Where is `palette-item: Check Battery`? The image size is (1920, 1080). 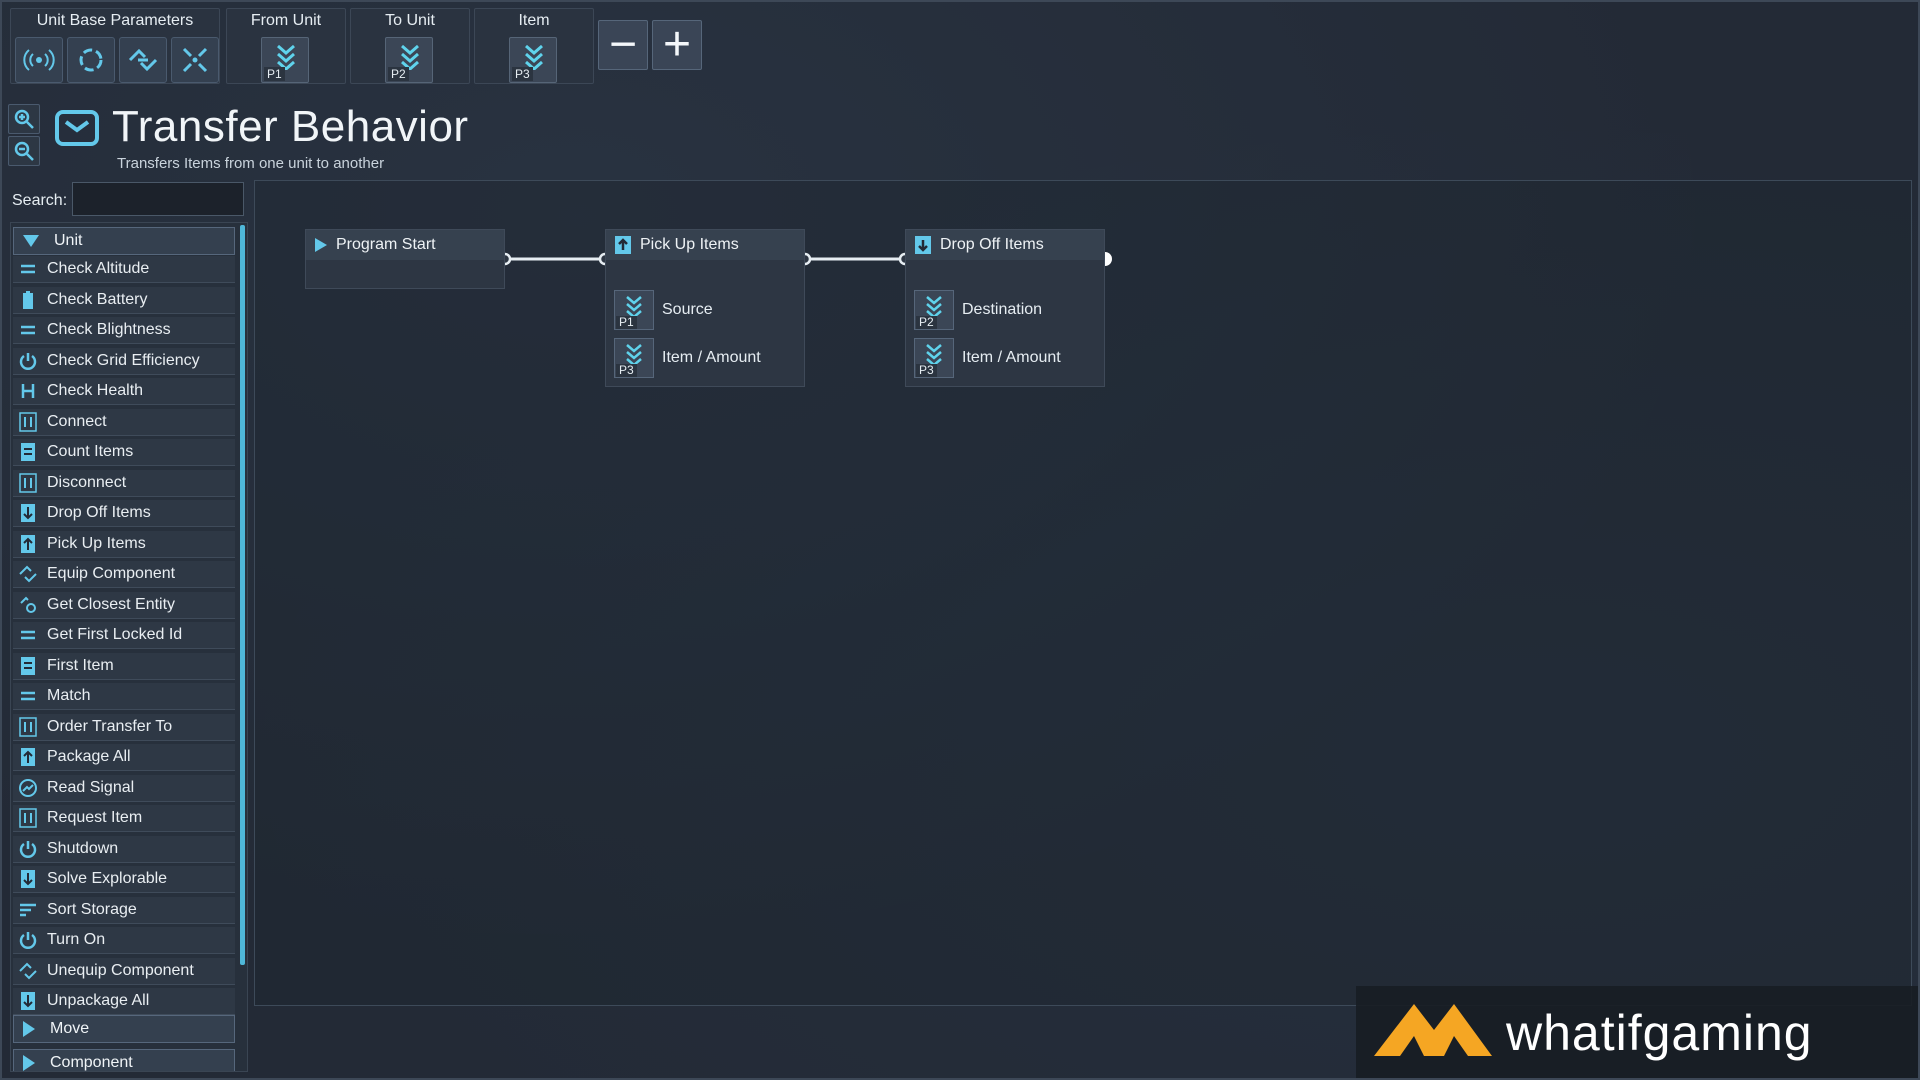
palette-item: Check Battery is located at coordinates (124, 300).